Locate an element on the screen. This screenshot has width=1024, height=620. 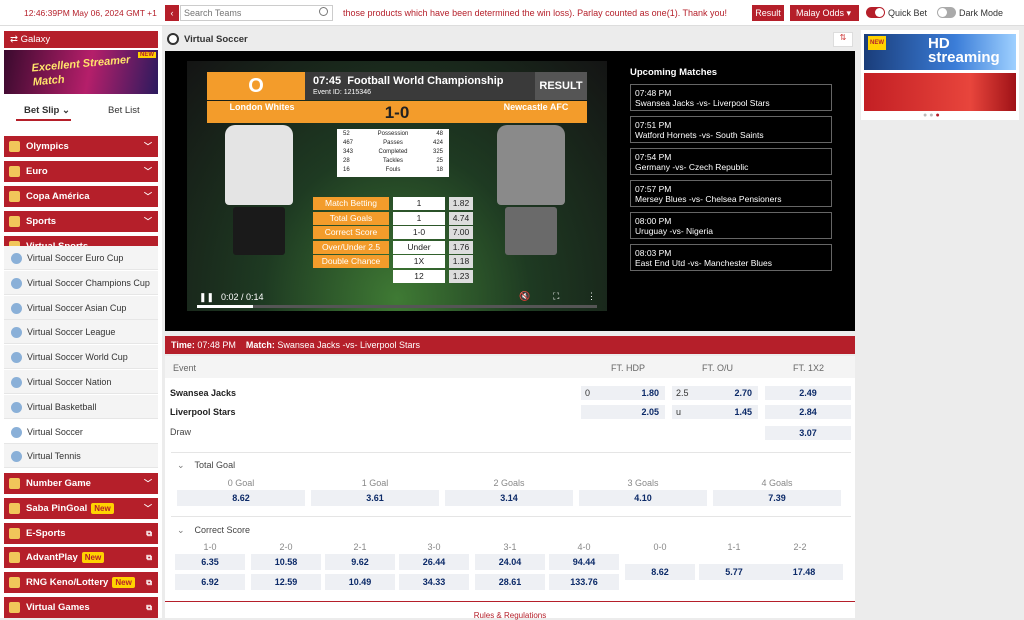
bet-price: 4.74 is located at coordinates (461, 218).